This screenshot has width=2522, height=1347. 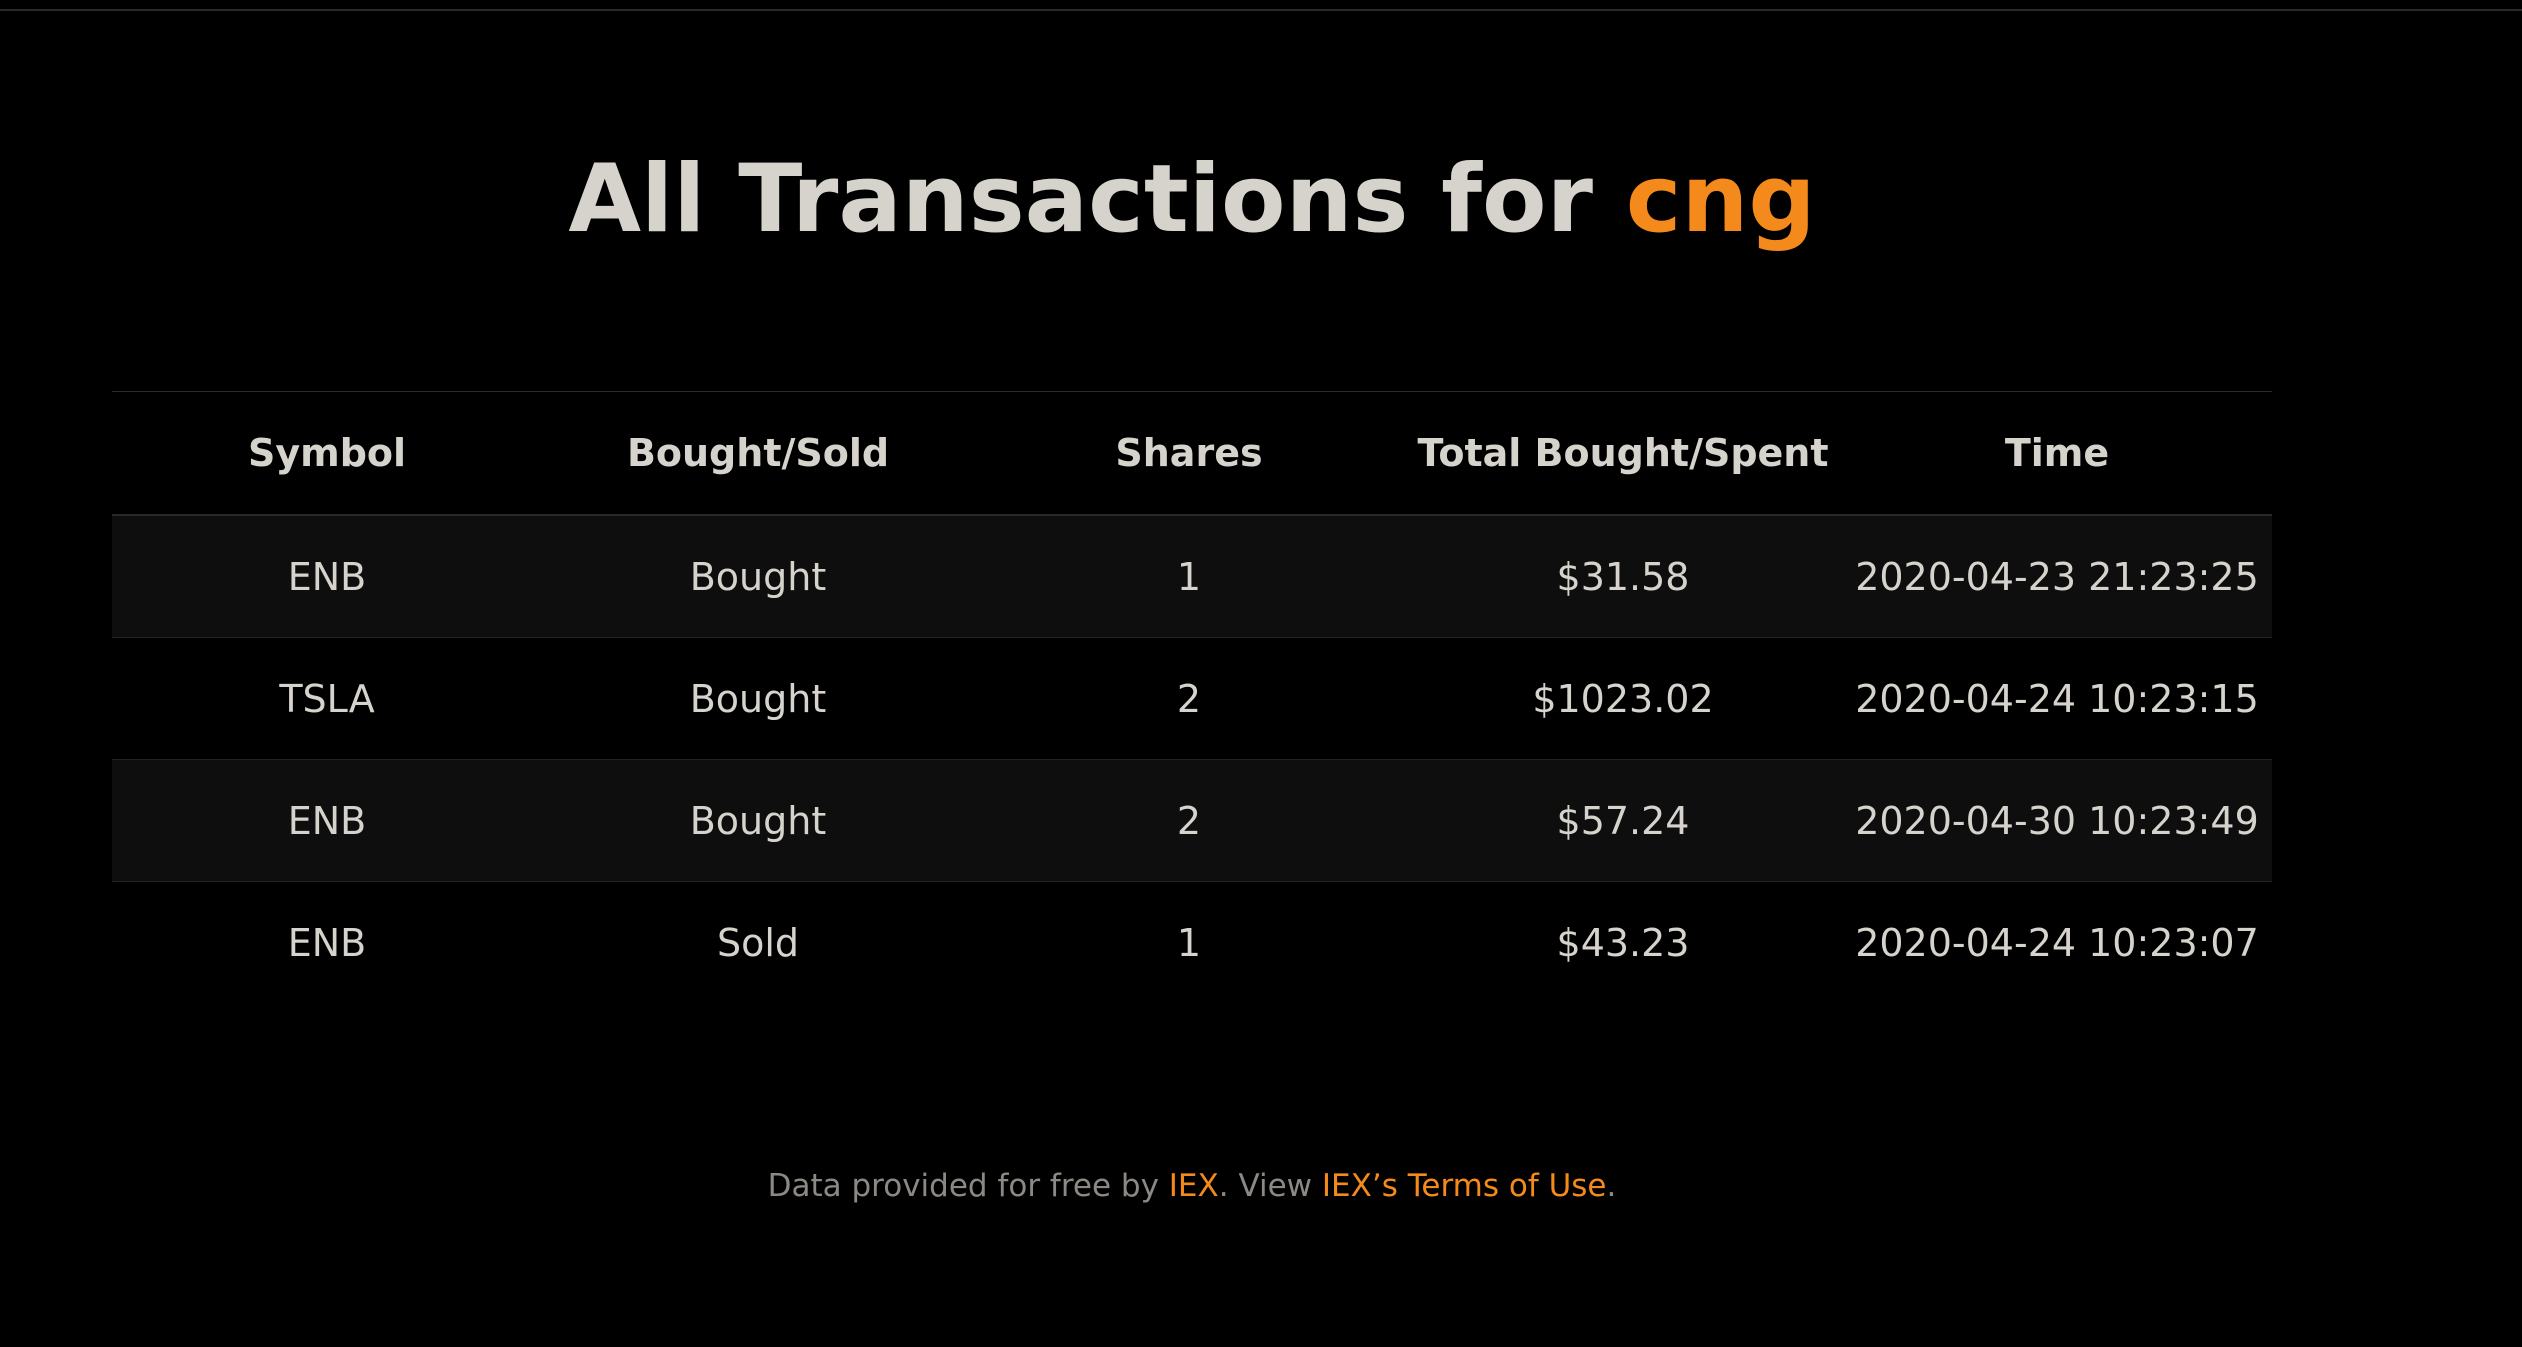 I want to click on cell-time: 2020-04-23 21:23:25, so click(x=2057, y=576).